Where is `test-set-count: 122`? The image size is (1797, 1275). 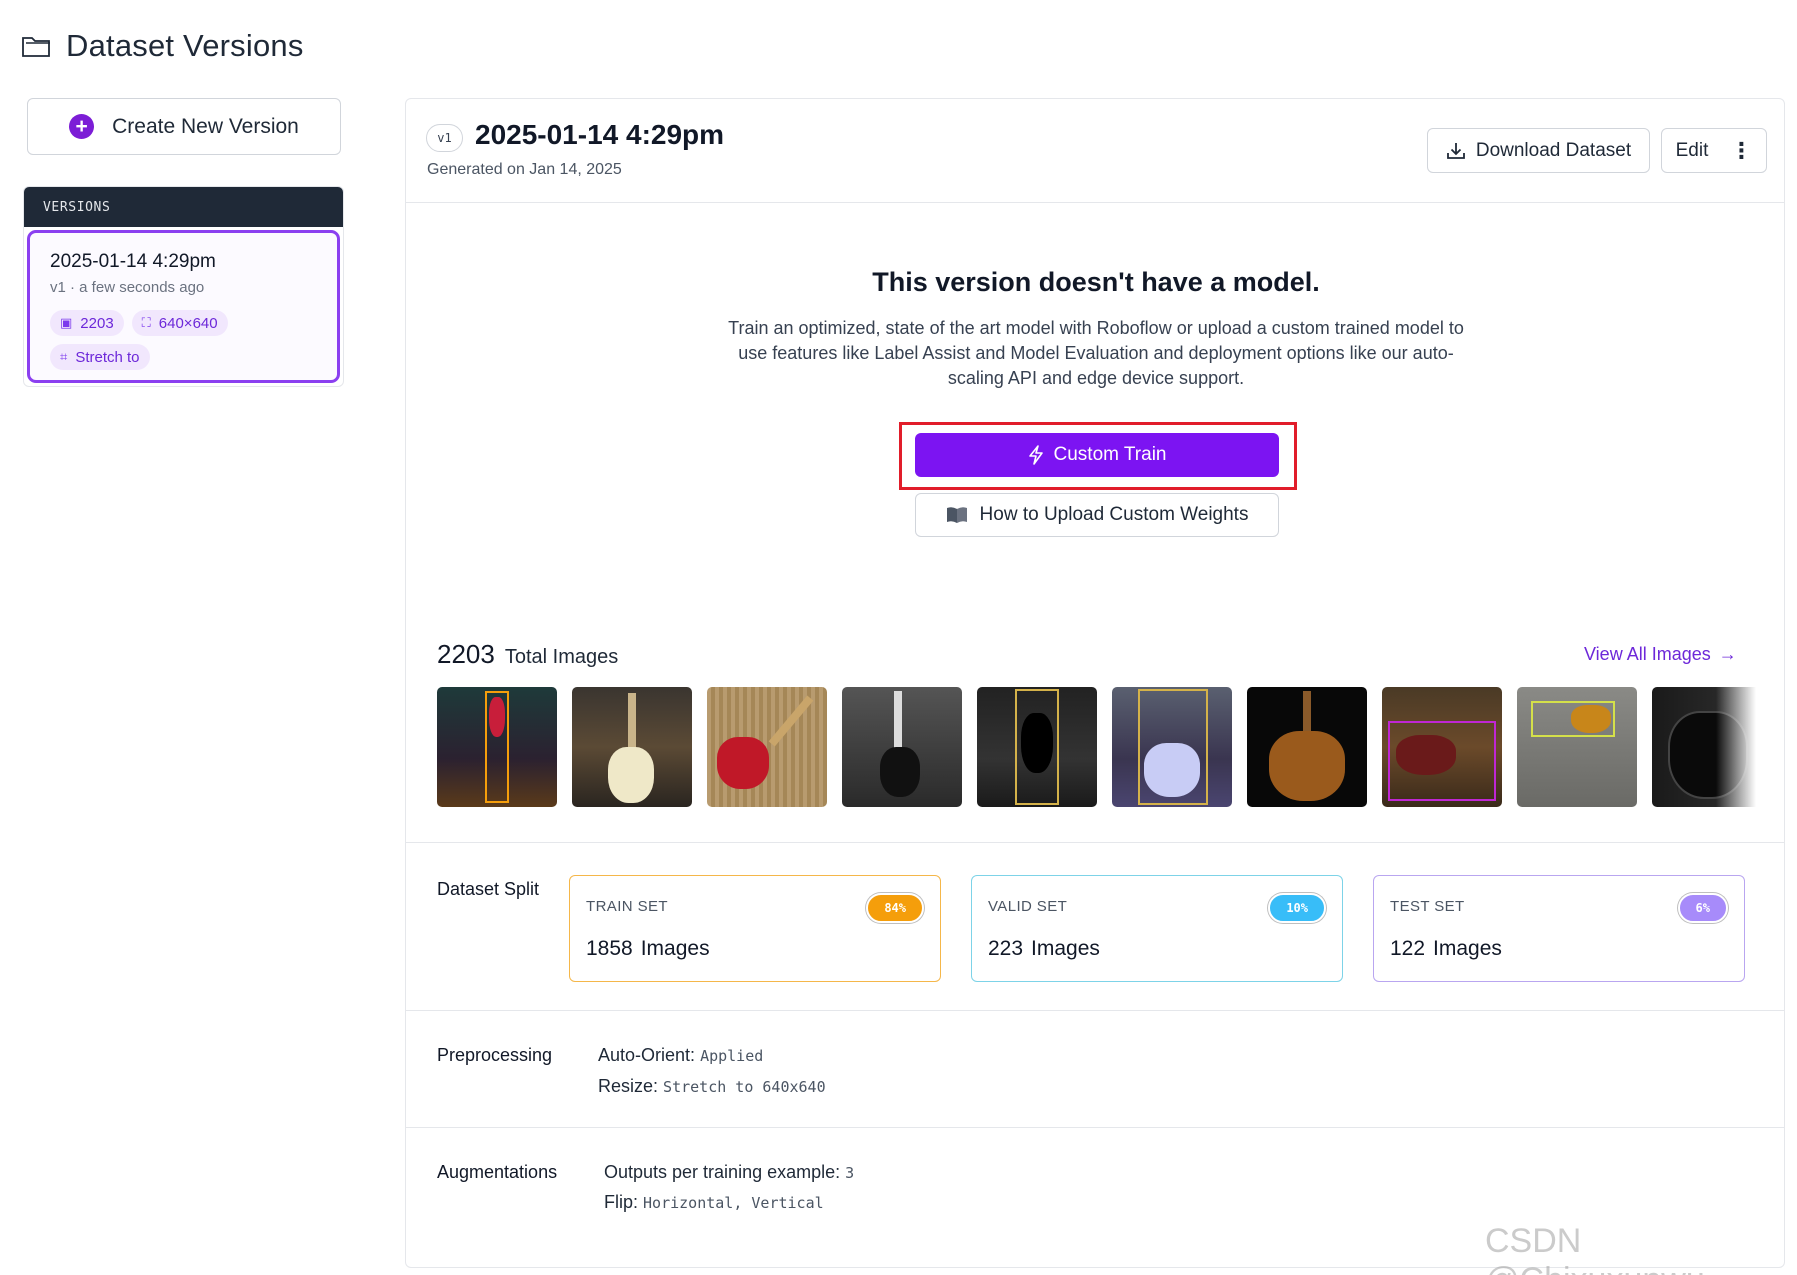
test-set-count: 122 is located at coordinates (1408, 948).